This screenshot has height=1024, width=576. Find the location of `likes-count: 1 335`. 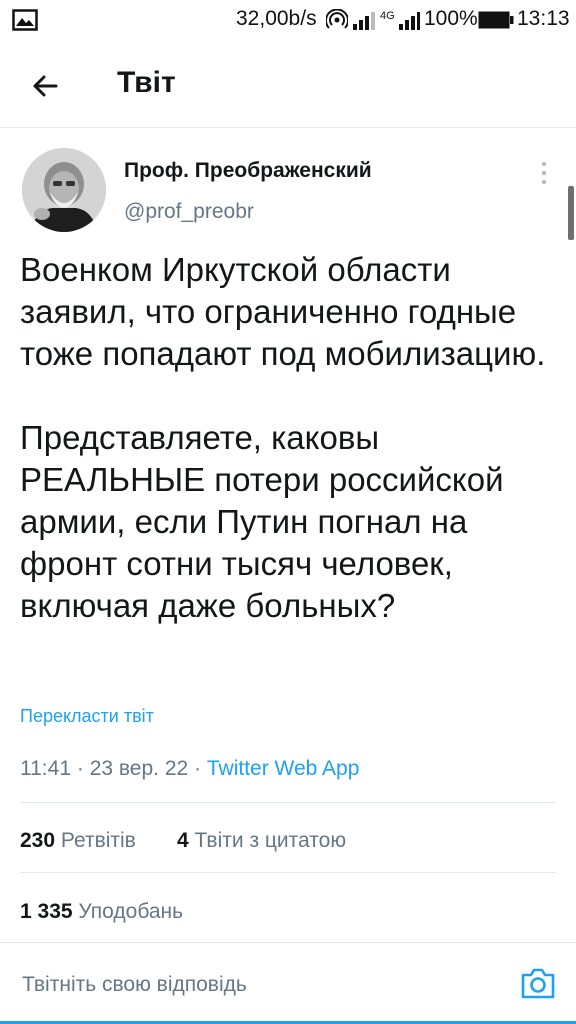

likes-count: 1 335 is located at coordinates (46, 911).